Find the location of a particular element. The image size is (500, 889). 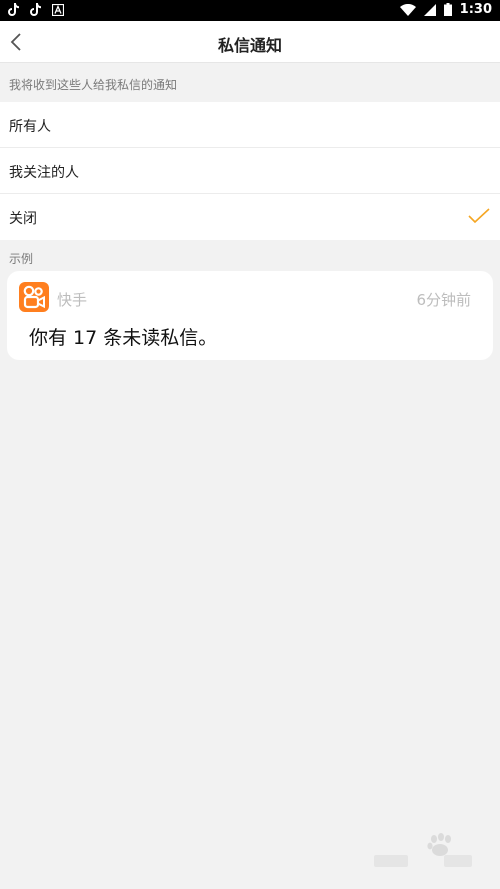

notification-app-name: 快手 is located at coordinates (72, 300).